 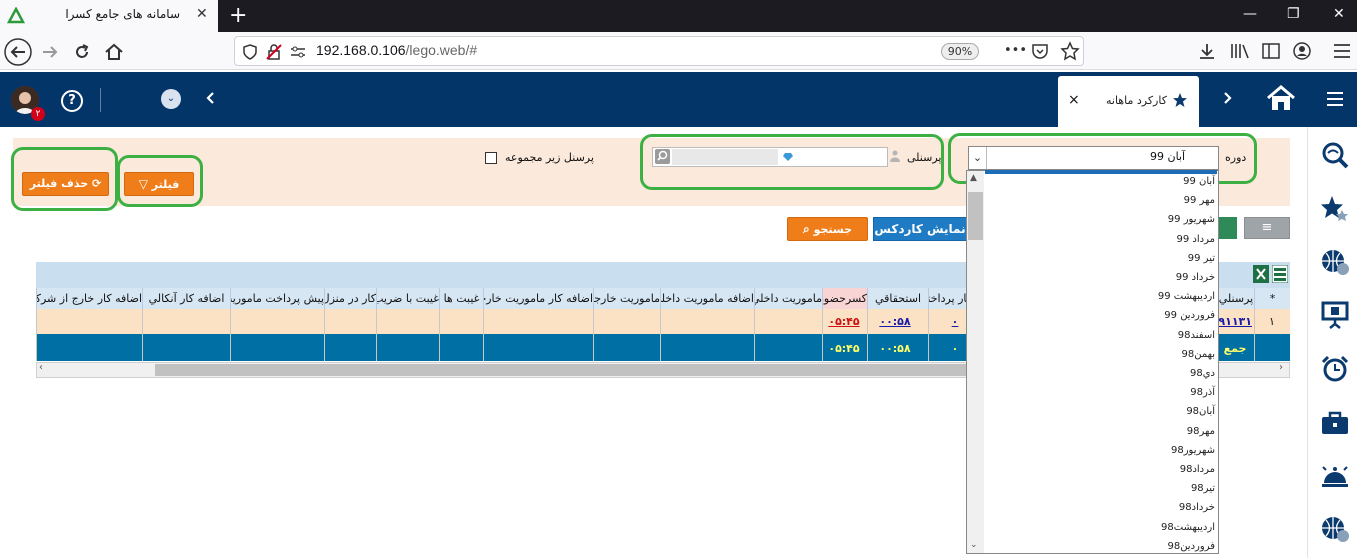 I want to click on sidebar-toggle-icon, so click(x=1271, y=51).